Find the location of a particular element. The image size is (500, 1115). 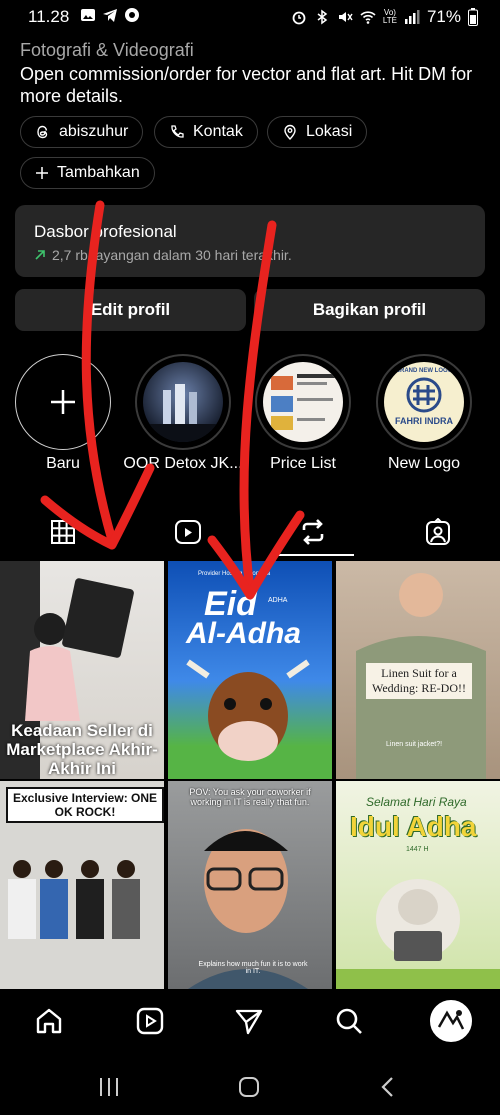

home-button-icon is located at coordinates (249, 1087).